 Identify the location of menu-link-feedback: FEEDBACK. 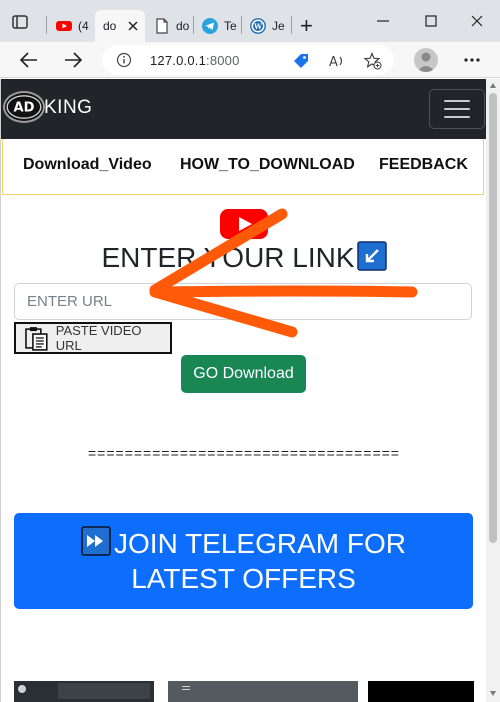
(423, 165).